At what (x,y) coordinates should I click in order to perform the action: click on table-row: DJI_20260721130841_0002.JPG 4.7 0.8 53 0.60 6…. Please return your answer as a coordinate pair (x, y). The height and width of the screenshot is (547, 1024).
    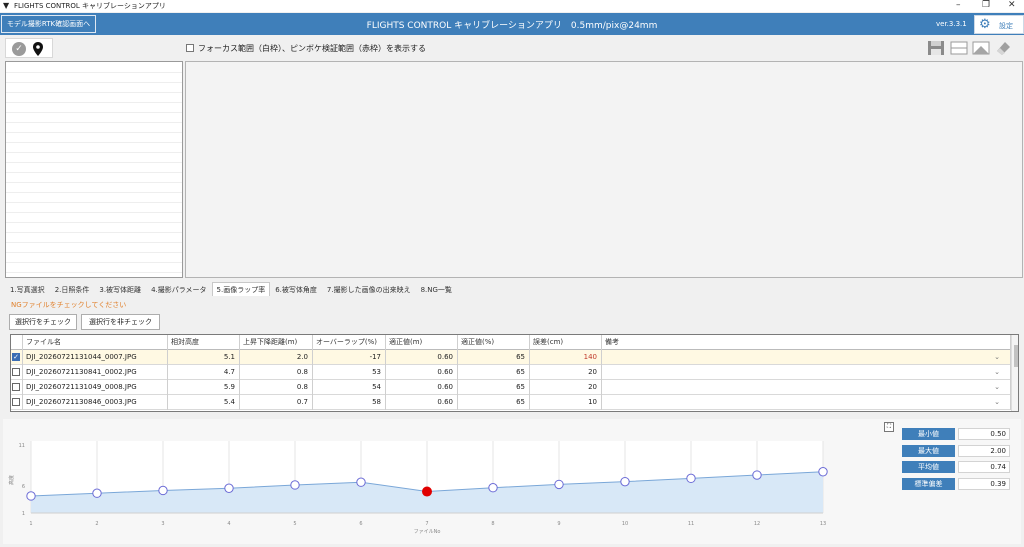
    Looking at the image, I should click on (511, 372).